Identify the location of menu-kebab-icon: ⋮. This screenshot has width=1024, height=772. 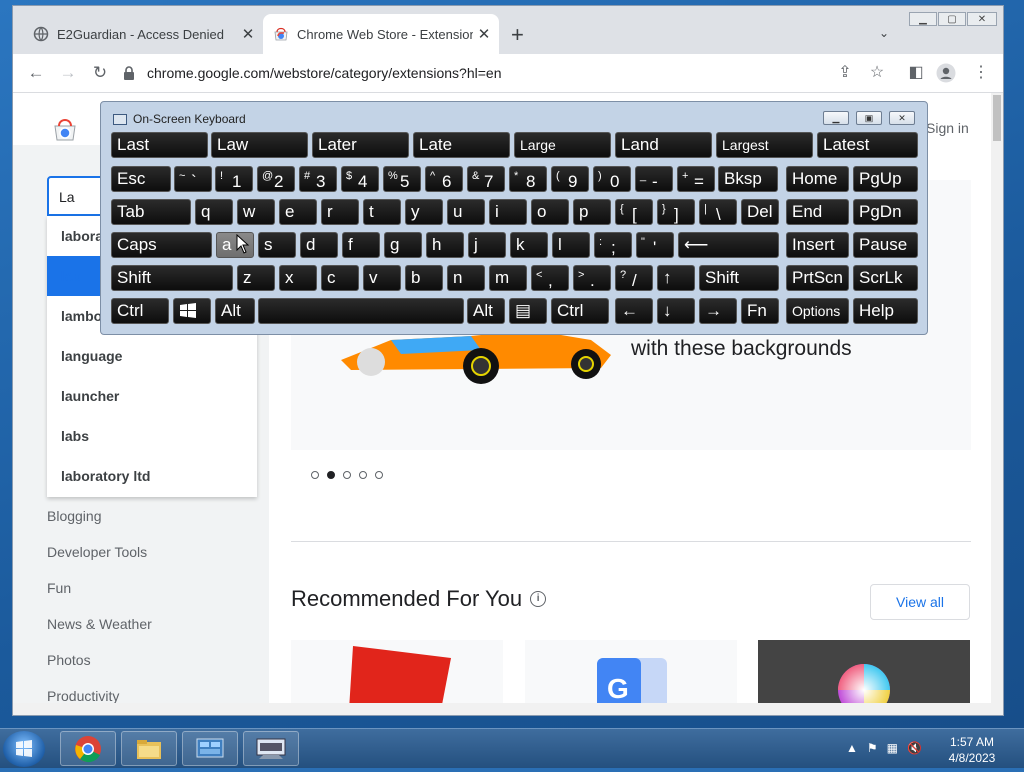
(981, 73).